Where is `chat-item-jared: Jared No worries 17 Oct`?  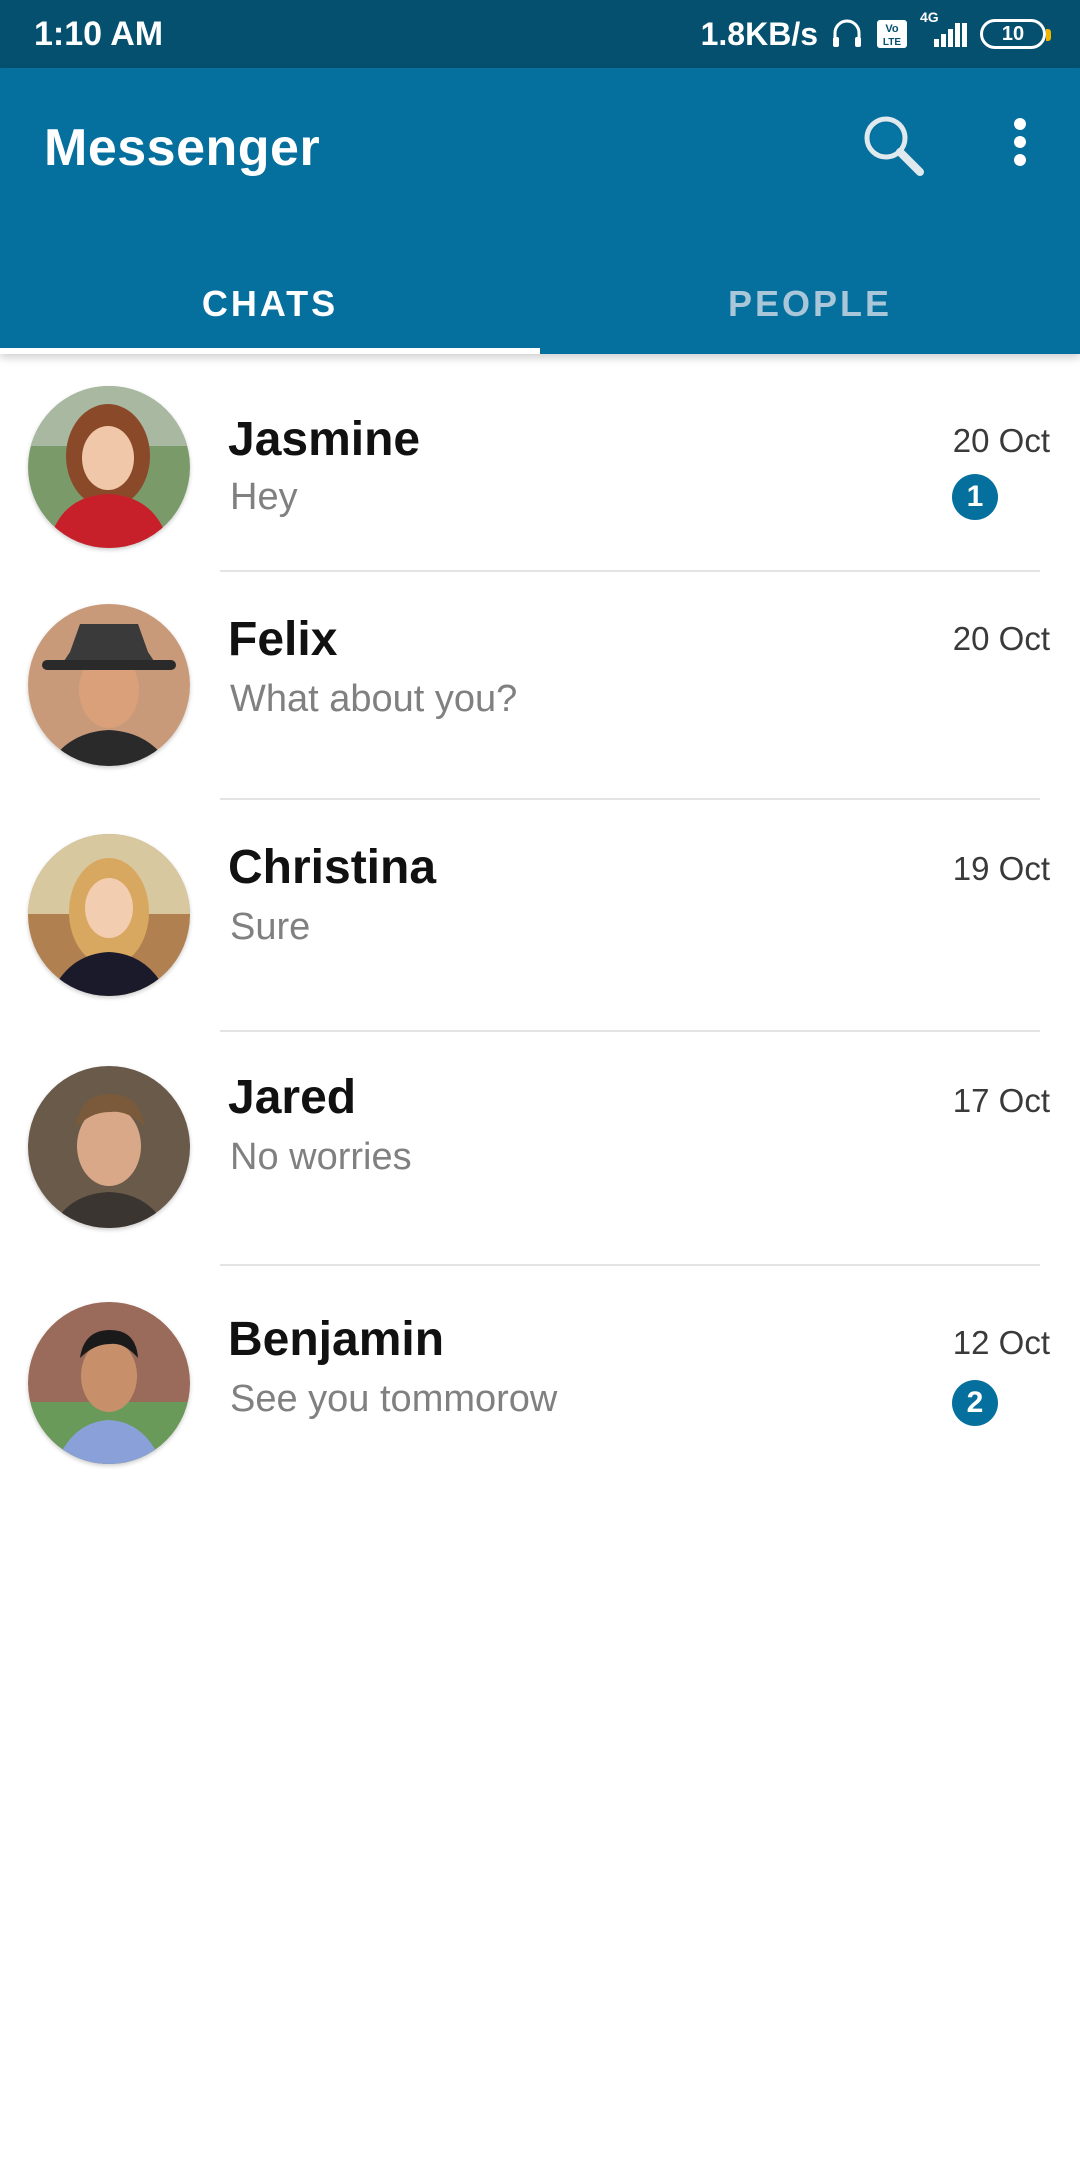 chat-item-jared: Jared No worries 17 Oct is located at coordinates (540, 1149).